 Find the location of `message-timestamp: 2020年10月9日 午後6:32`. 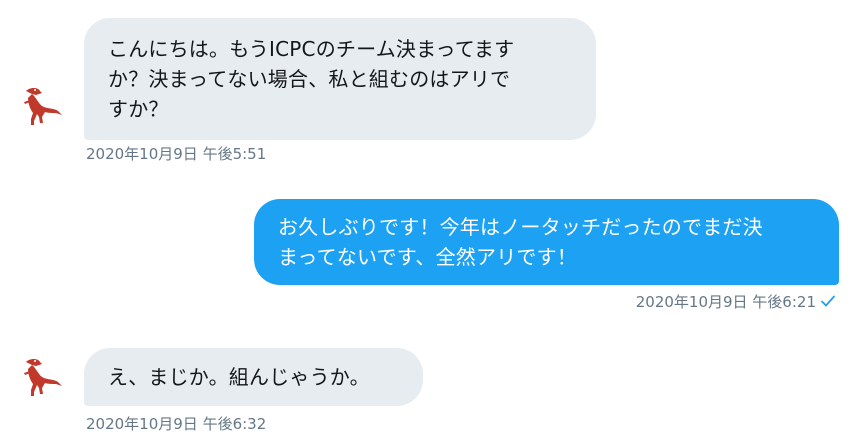

message-timestamp: 2020年10月9日 午後6:32 is located at coordinates (176, 424).